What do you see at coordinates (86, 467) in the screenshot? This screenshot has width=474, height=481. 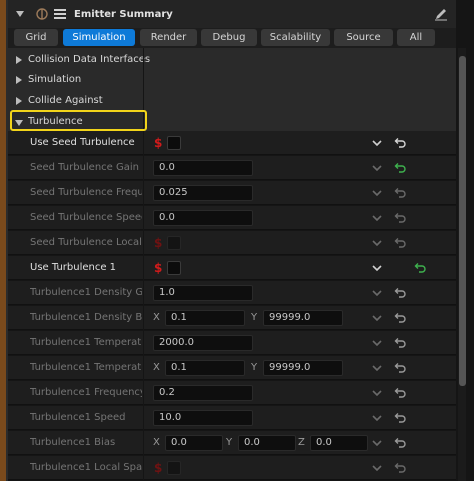 I see `property-label: Turbulence1 Local Space` at bounding box center [86, 467].